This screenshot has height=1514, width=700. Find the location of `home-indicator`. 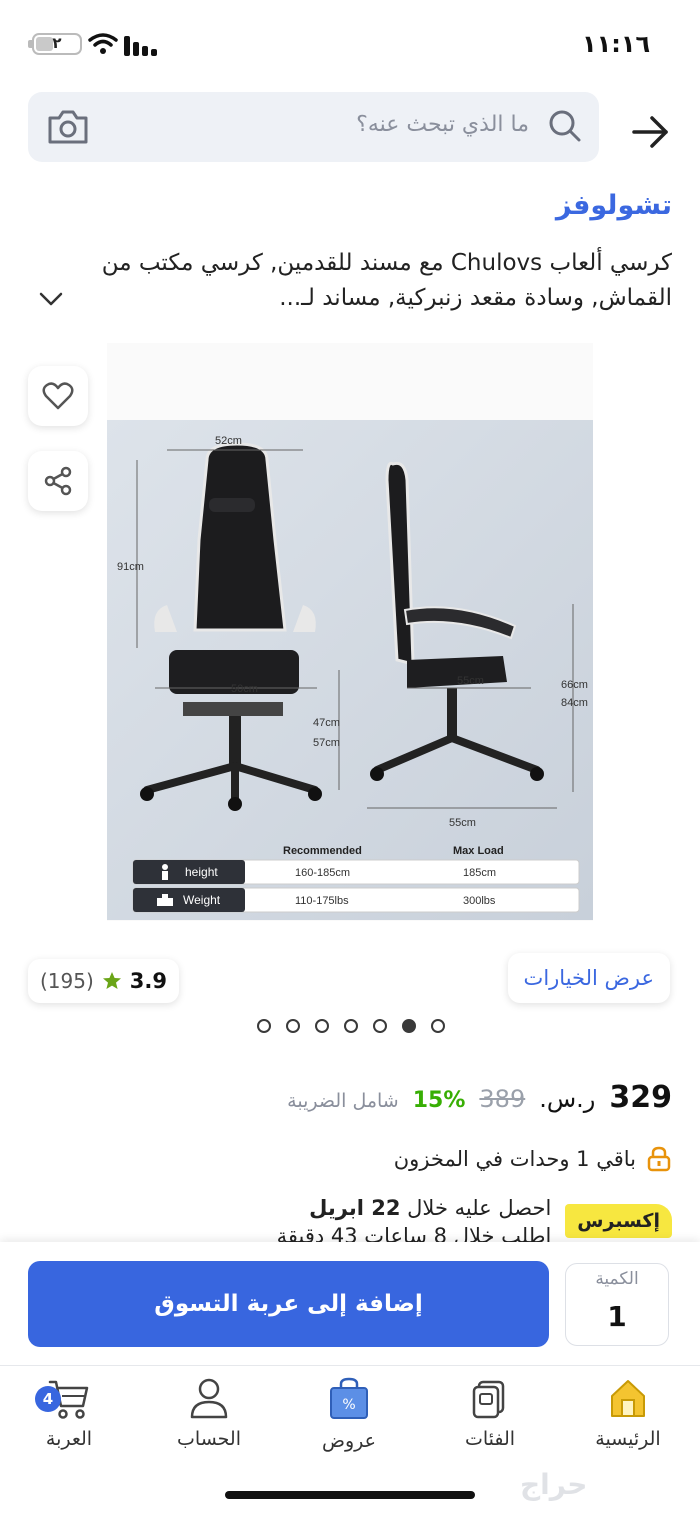

home-indicator is located at coordinates (350, 1495).